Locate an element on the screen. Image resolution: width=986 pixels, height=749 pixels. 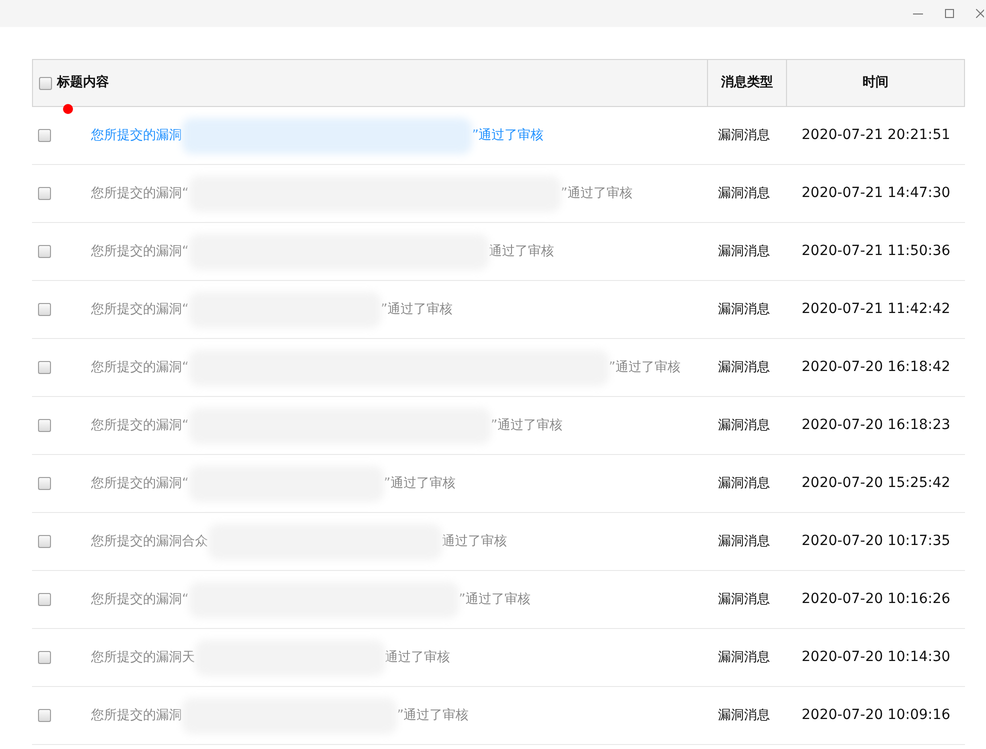
message-title: 您所提交的漏洞合众 is located at coordinates (149, 542).